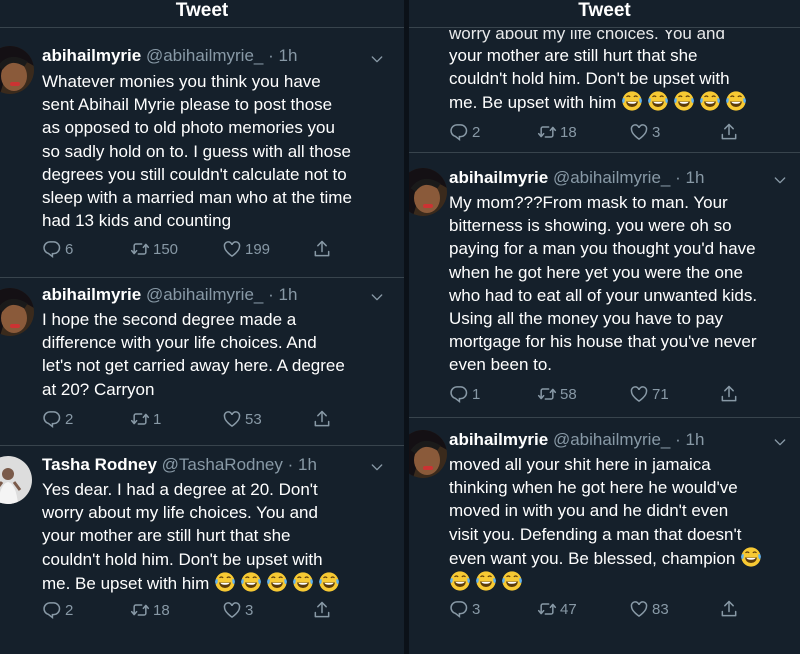 The width and height of the screenshot is (800, 654). What do you see at coordinates (192, 611) in the screenshot?
I see `action-bar: 2 18 3` at bounding box center [192, 611].